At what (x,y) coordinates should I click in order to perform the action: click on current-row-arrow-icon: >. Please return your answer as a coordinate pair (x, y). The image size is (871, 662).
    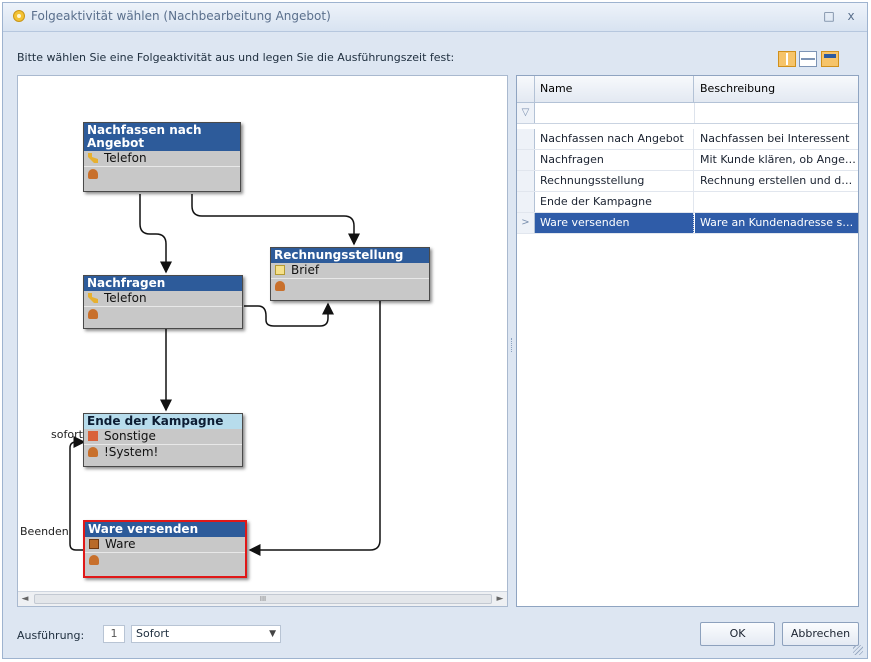
    Looking at the image, I should click on (526, 223).